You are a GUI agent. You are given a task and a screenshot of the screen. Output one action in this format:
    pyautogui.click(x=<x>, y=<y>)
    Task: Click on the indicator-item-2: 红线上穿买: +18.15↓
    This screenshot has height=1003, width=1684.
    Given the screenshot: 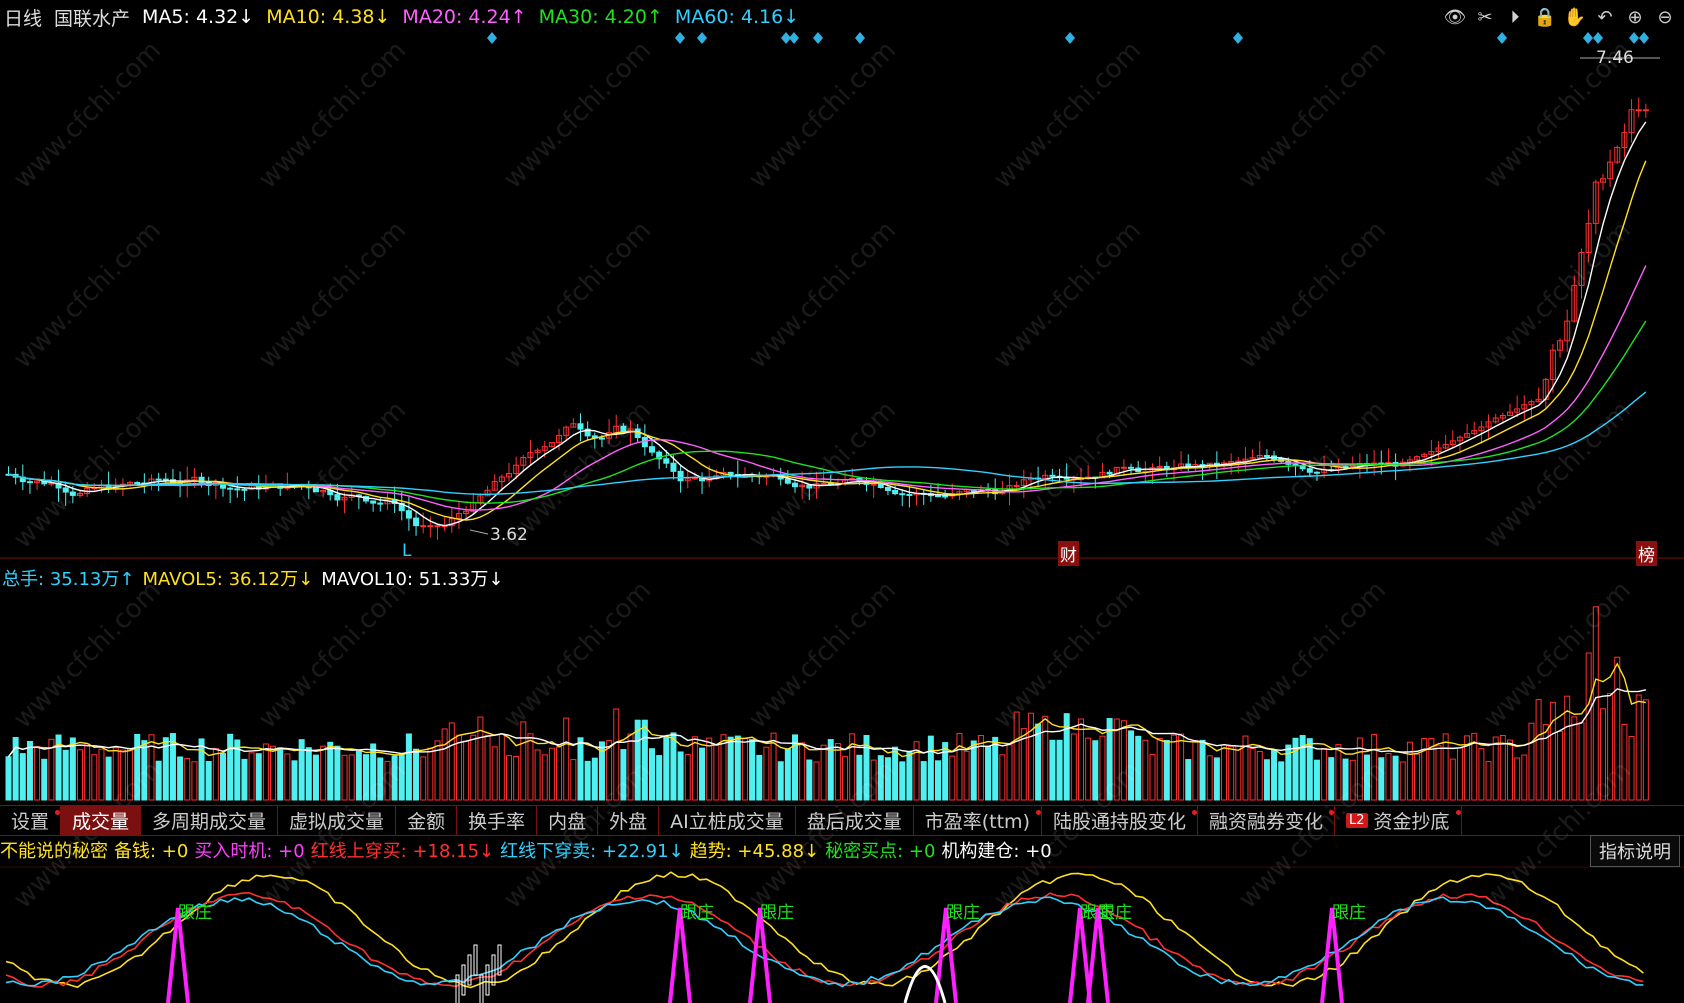 What is the action you would take?
    pyautogui.click(x=402, y=851)
    